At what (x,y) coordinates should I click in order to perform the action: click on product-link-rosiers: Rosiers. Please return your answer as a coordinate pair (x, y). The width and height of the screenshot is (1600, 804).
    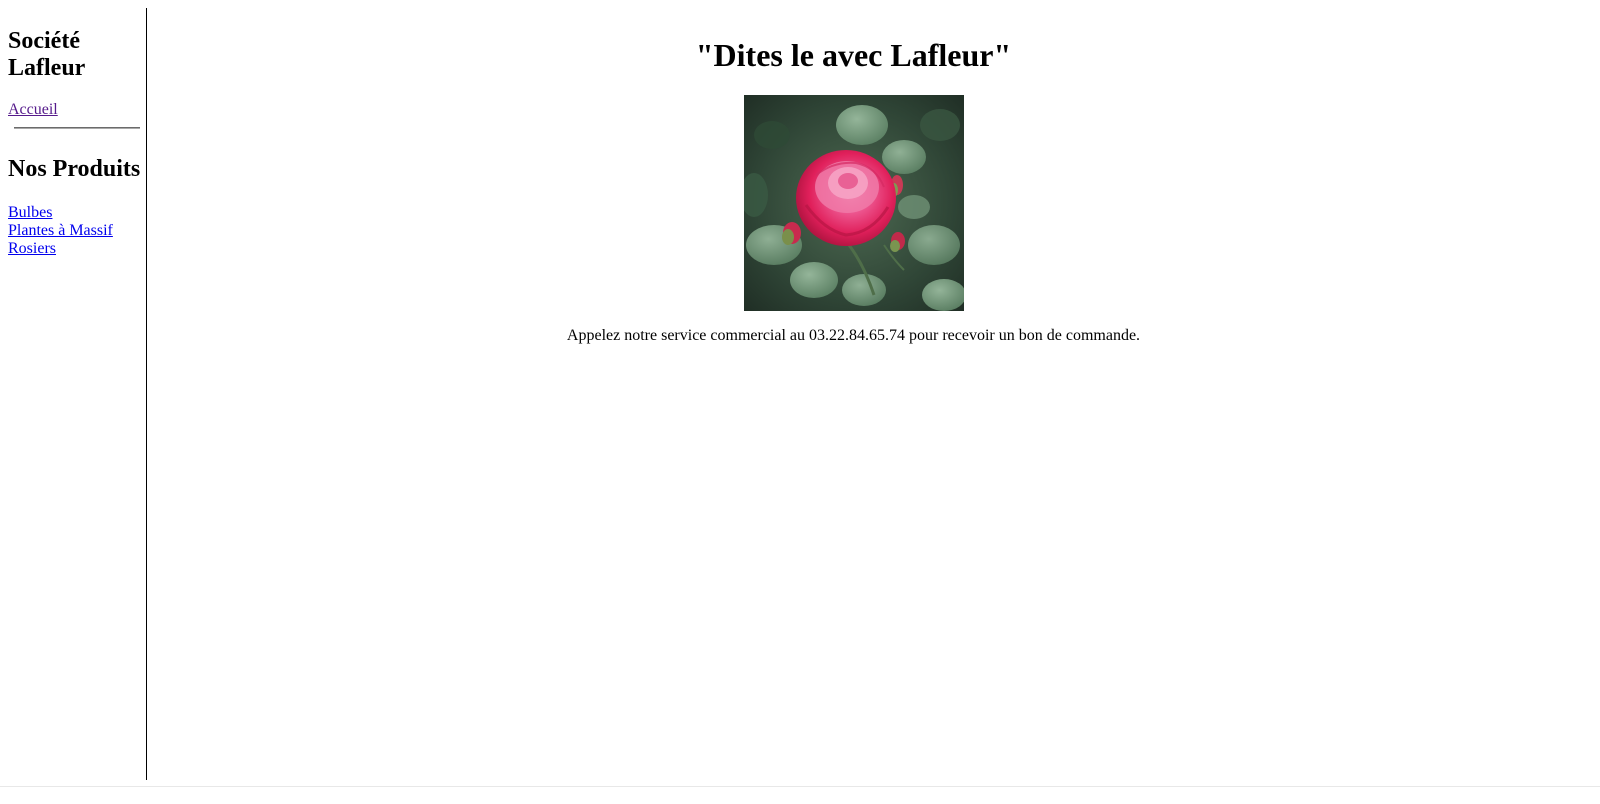
    Looking at the image, I should click on (32, 248).